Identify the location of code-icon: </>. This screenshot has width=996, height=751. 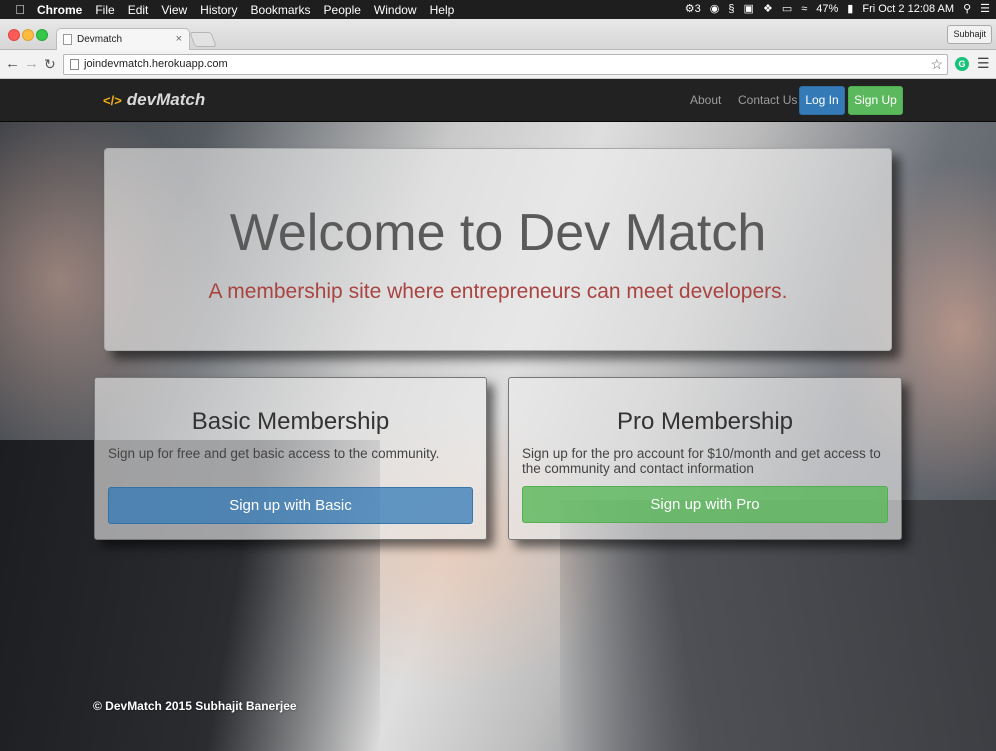
(112, 100).